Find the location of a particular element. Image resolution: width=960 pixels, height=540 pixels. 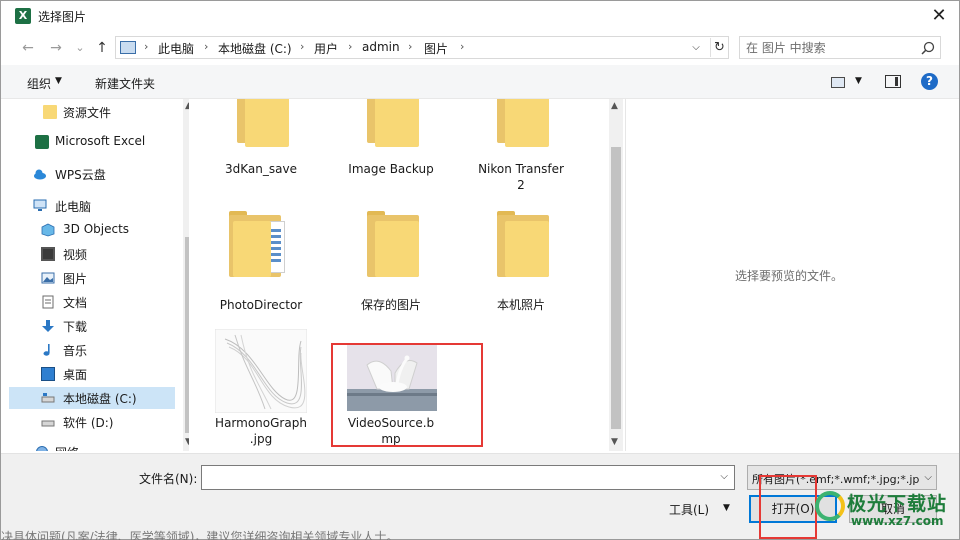

sidebar-item-3d-objects: 3D Objects is located at coordinates (92, 230).